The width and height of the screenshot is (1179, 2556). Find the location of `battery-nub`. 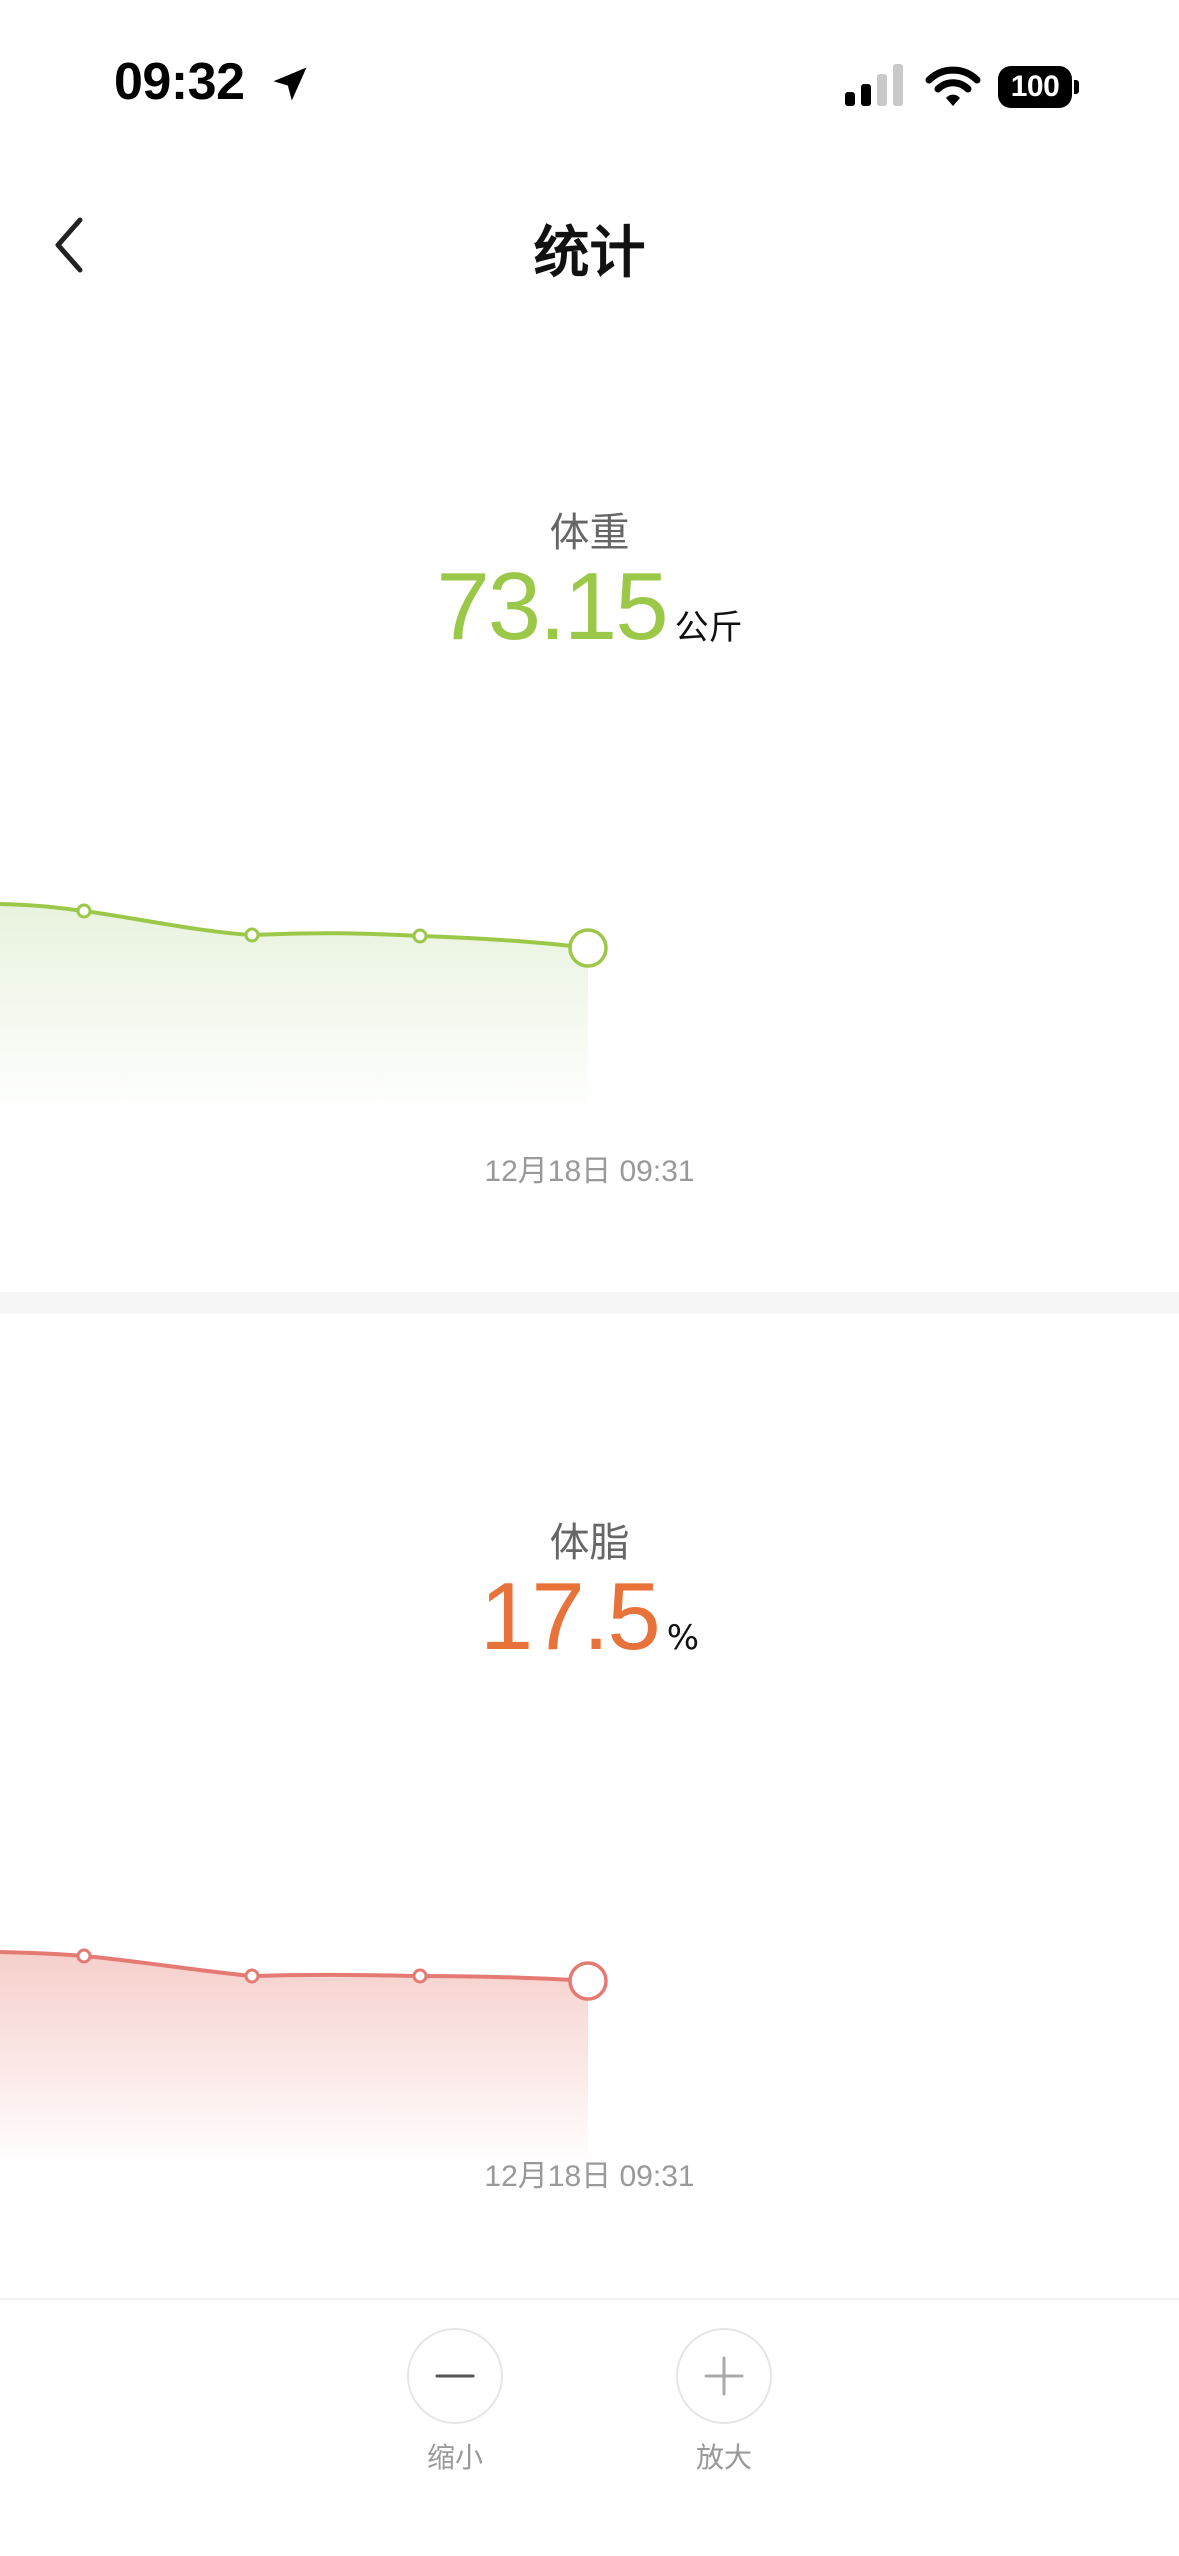

battery-nub is located at coordinates (1076, 87).